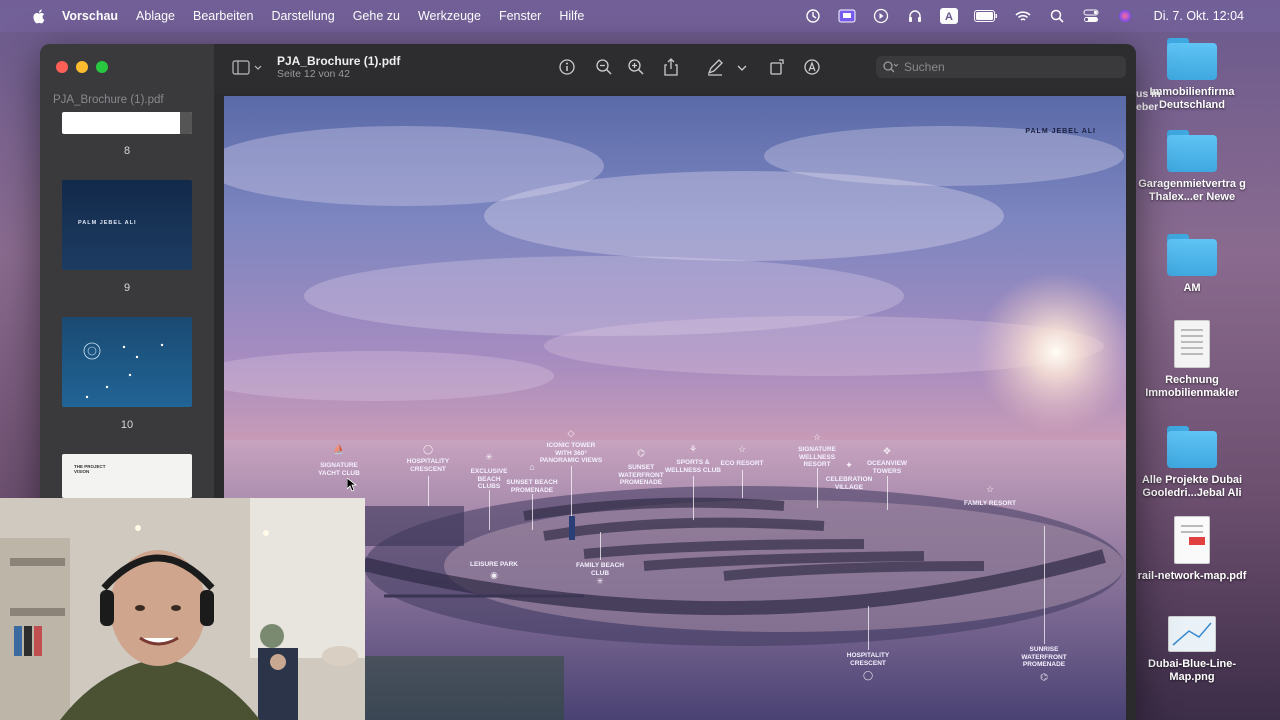 The height and width of the screenshot is (720, 1280). Describe the element at coordinates (302, 16) in the screenshot. I see `menu-darstellung: Darstellung` at that location.